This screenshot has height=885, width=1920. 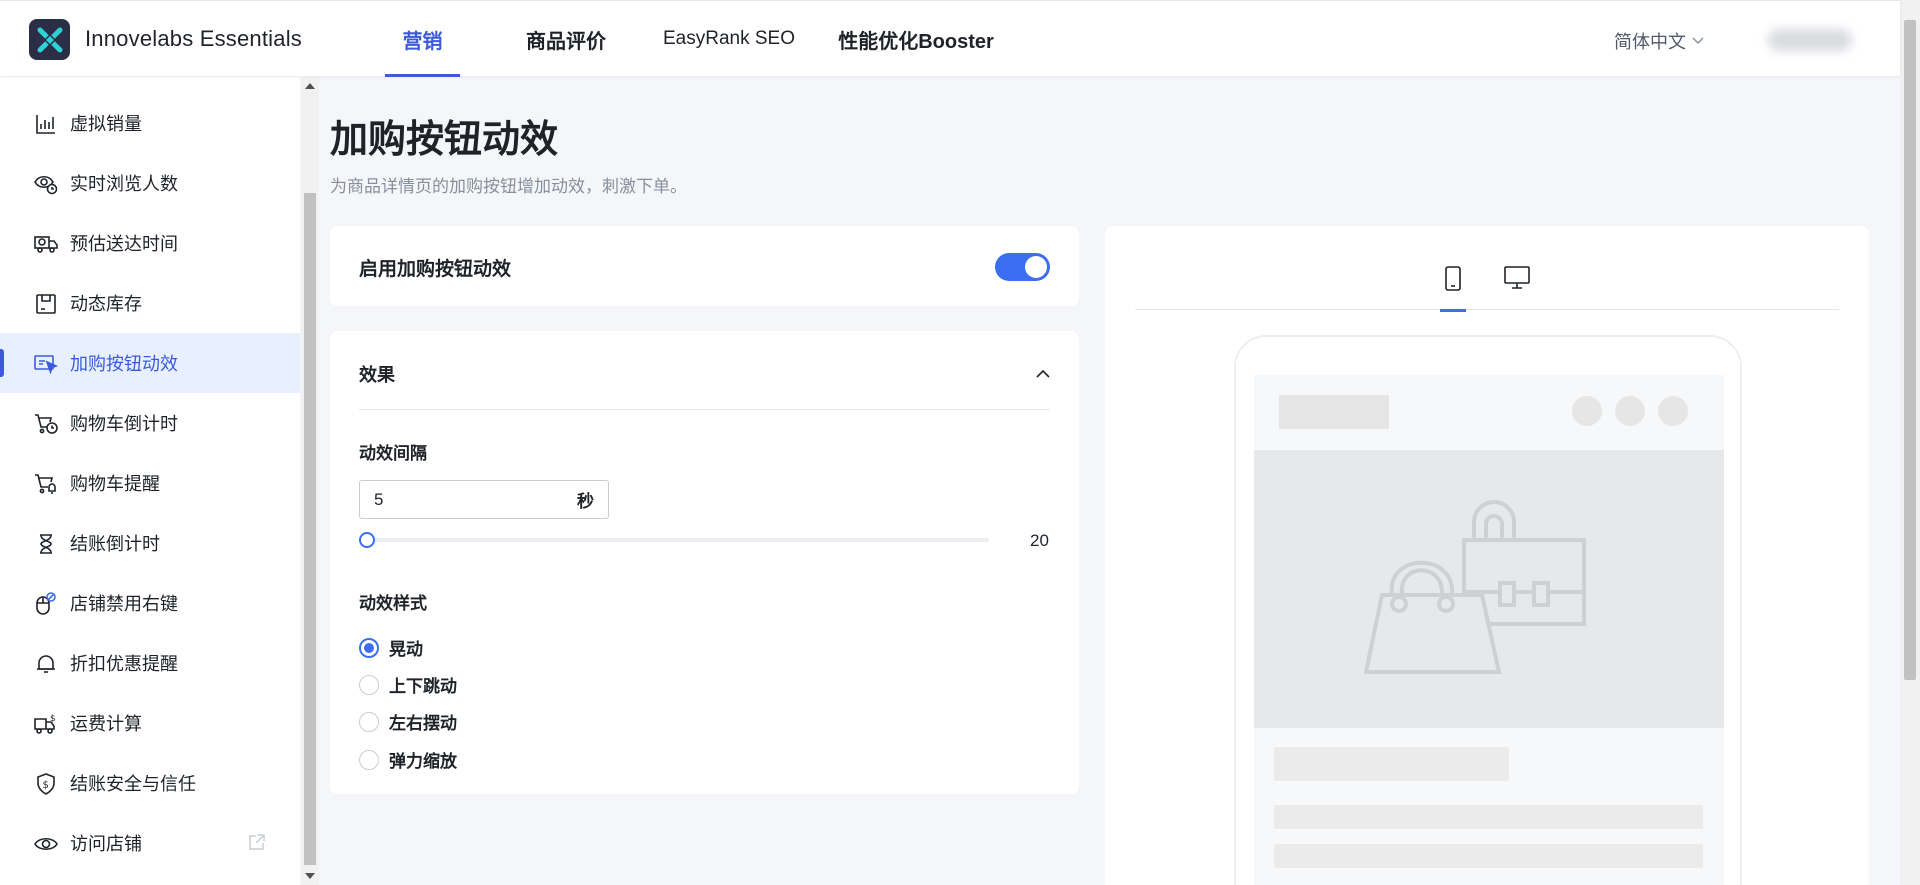 I want to click on radio-elastic-scale: 弹力缩放, so click(x=408, y=759).